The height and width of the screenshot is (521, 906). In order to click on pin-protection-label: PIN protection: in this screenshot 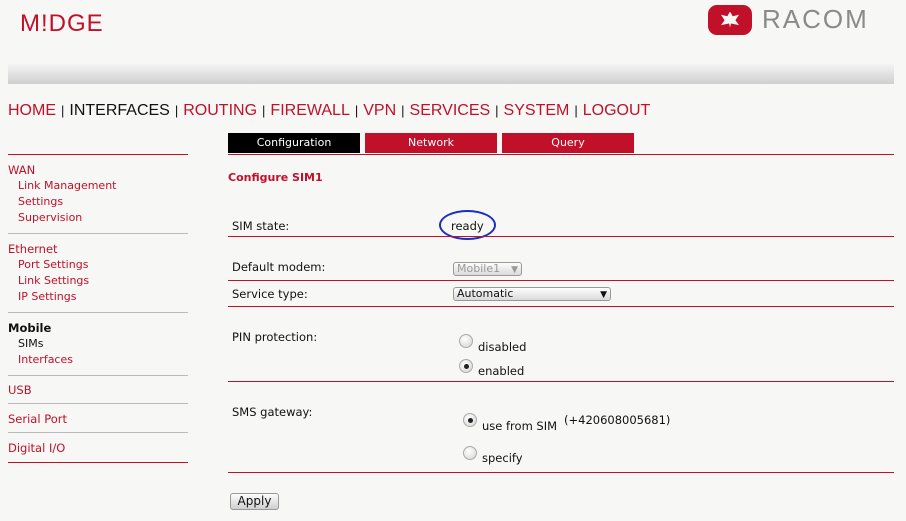, I will do `click(275, 337)`.